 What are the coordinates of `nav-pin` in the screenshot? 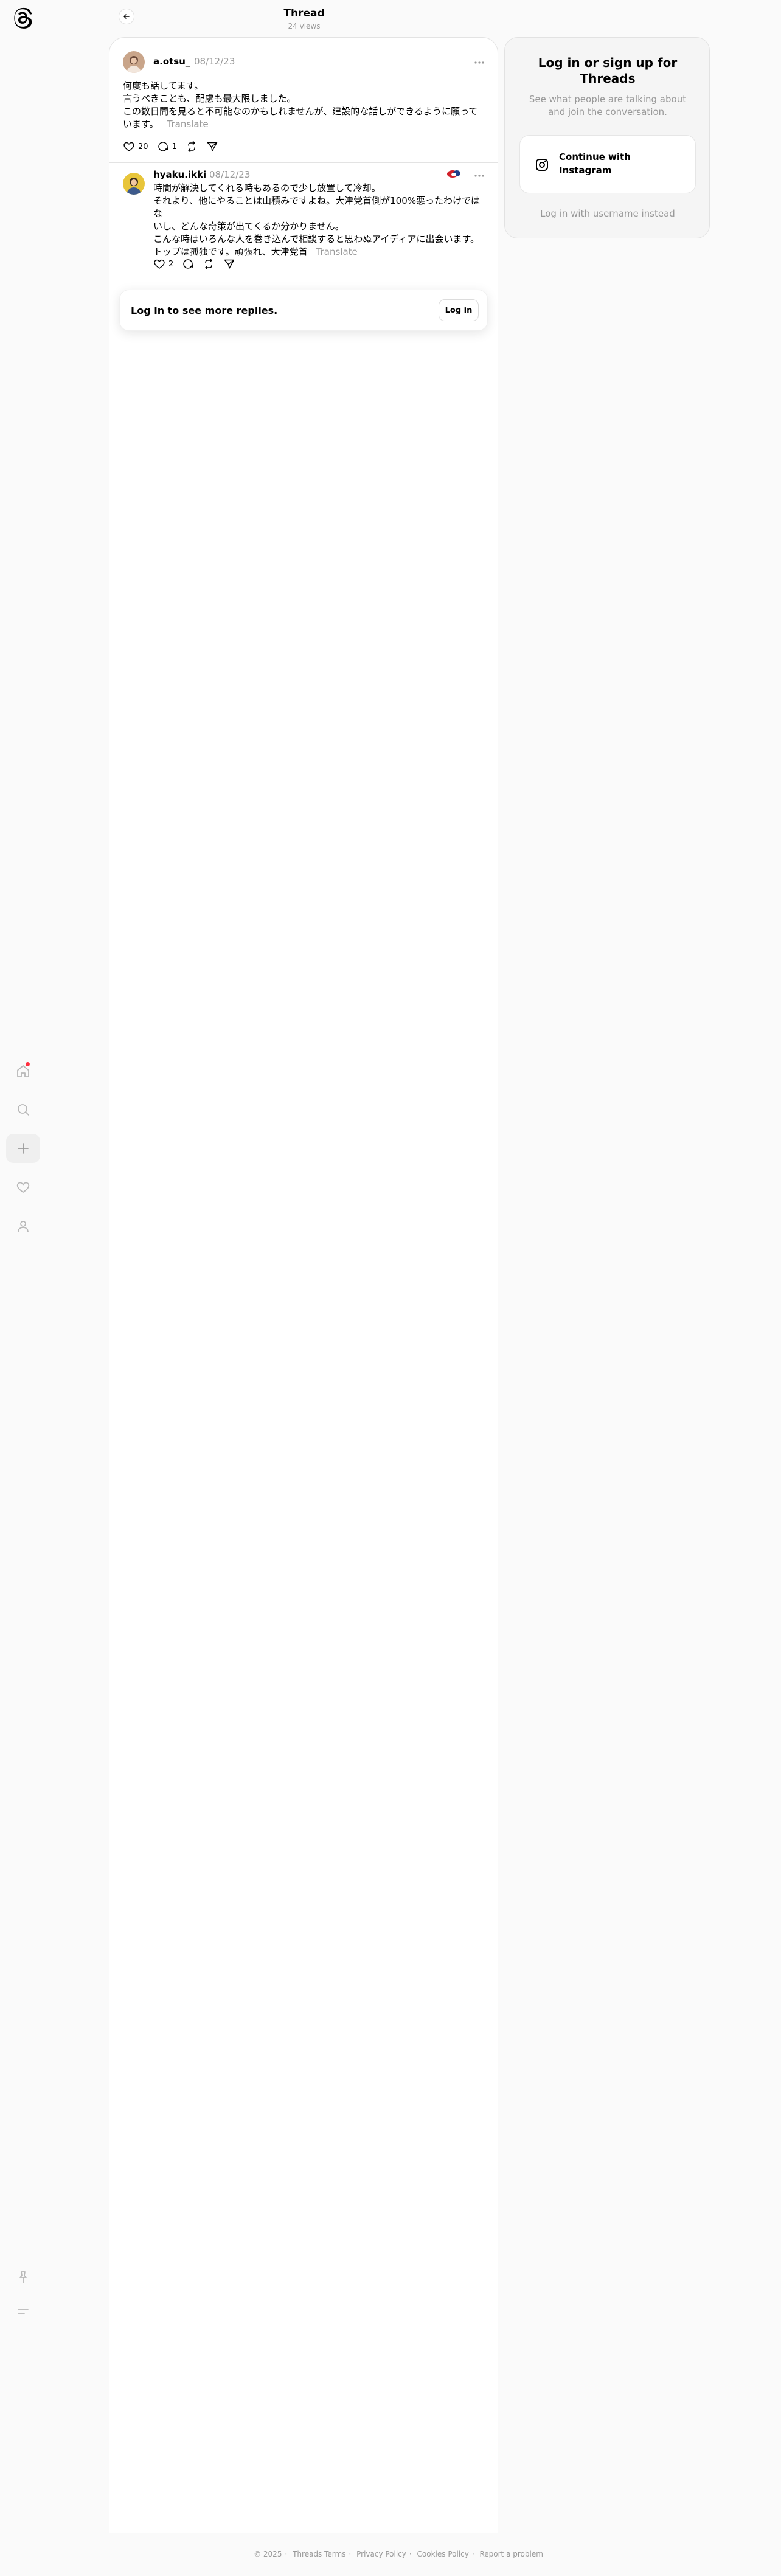 It's located at (23, 2277).